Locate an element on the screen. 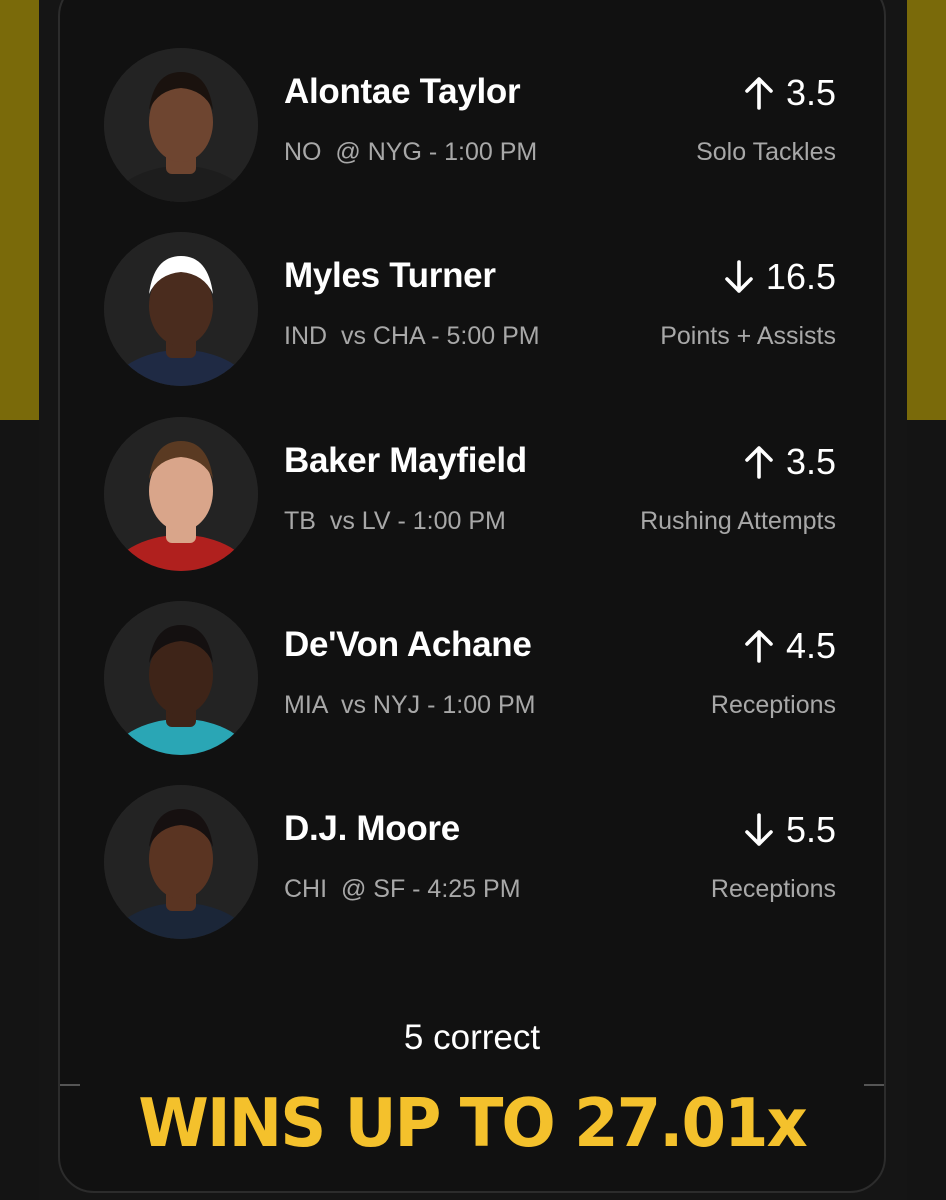 Image resolution: width=946 pixels, height=1200 pixels. player-name: Myles Turner is located at coordinates (390, 275).